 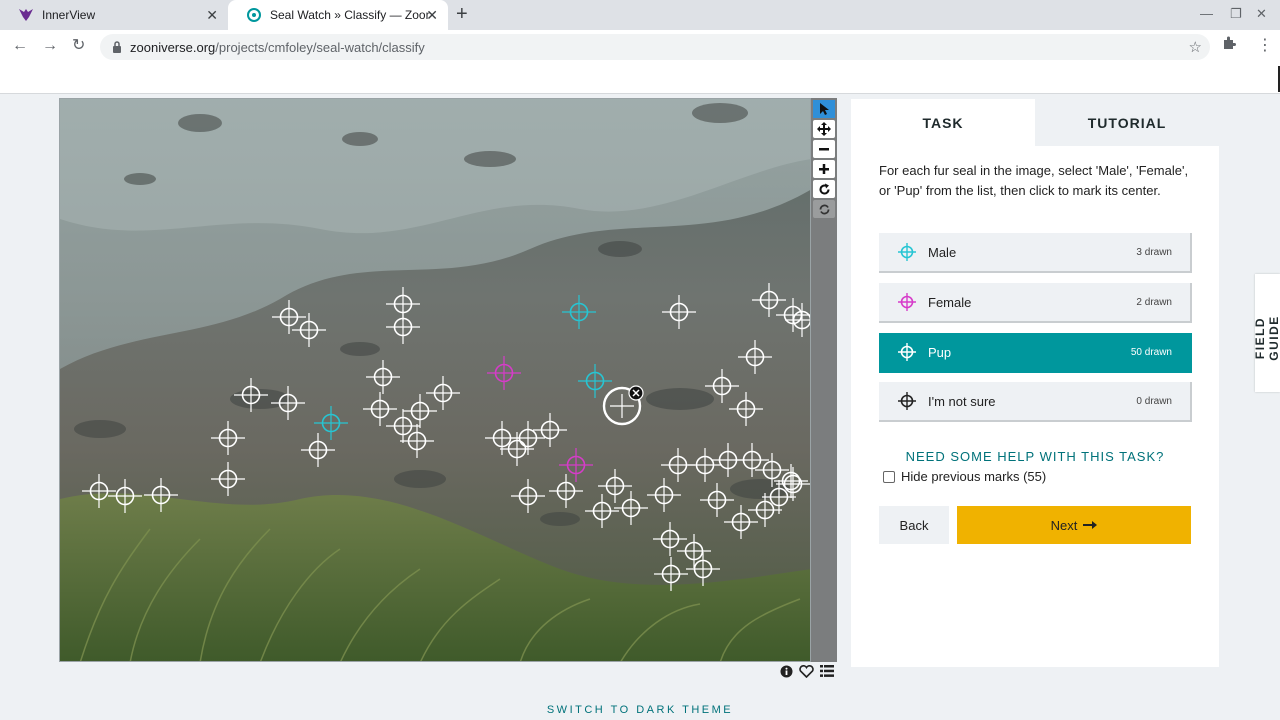 I want to click on next-button-label: Next, so click(x=1064, y=525).